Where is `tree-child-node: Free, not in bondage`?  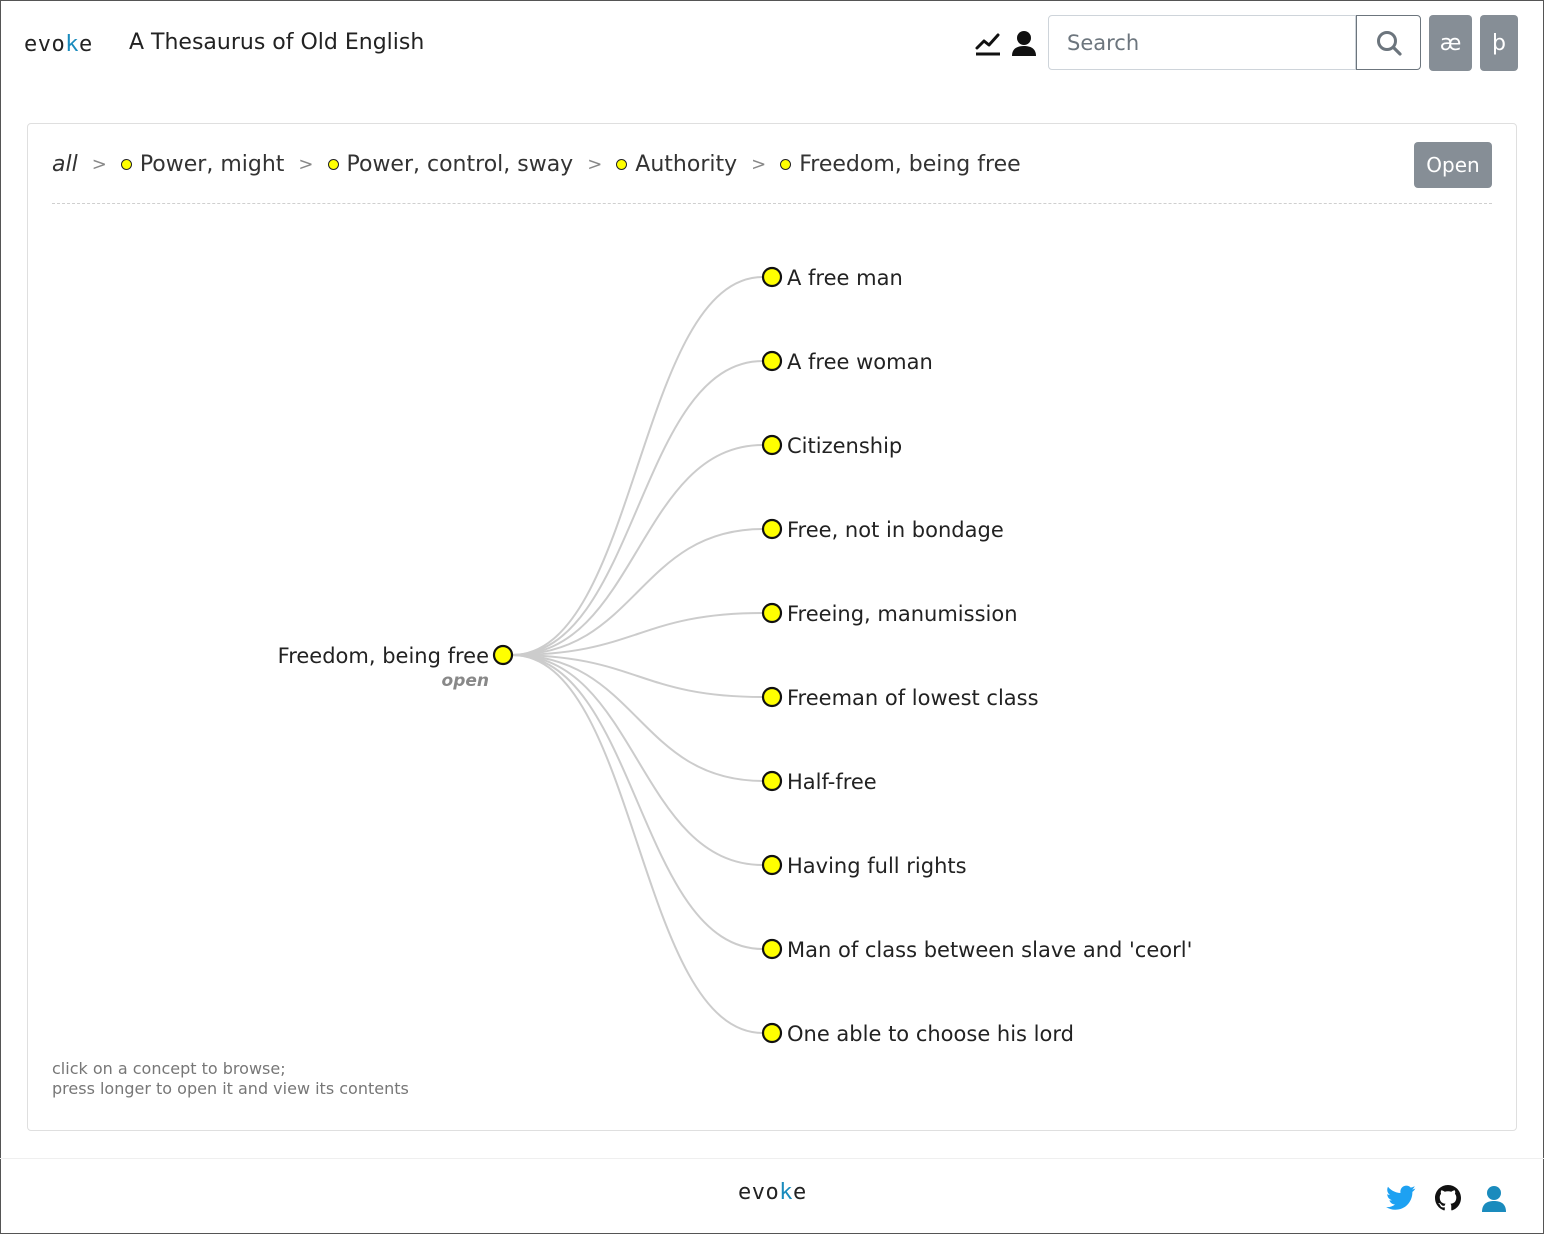
tree-child-node: Free, not in bondage is located at coordinates (882, 530).